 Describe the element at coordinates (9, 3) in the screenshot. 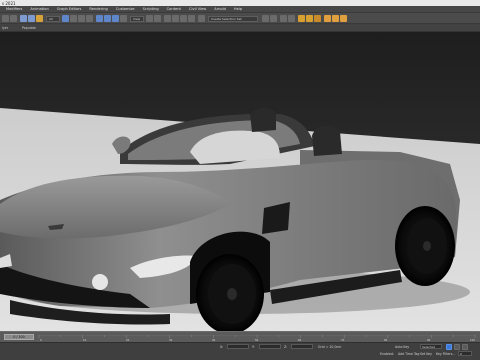

I see `window-title: s 2021` at that location.